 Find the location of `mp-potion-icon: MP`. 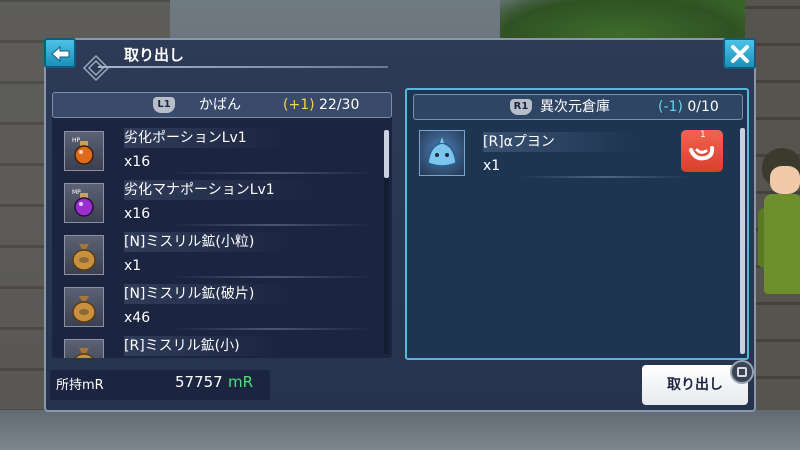

mp-potion-icon: MP is located at coordinates (84, 203).